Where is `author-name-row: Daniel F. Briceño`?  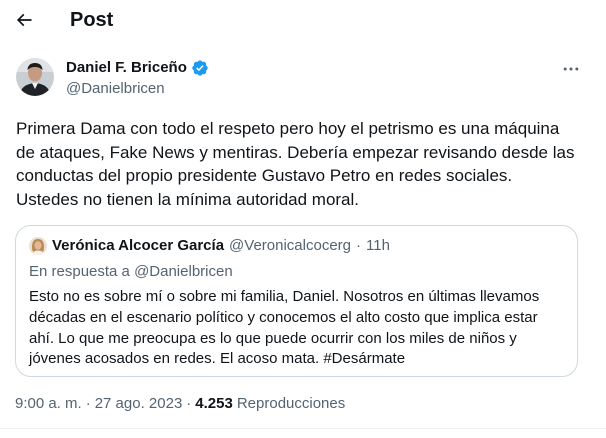
author-name-row: Daniel F. Briceño is located at coordinates (137, 68).